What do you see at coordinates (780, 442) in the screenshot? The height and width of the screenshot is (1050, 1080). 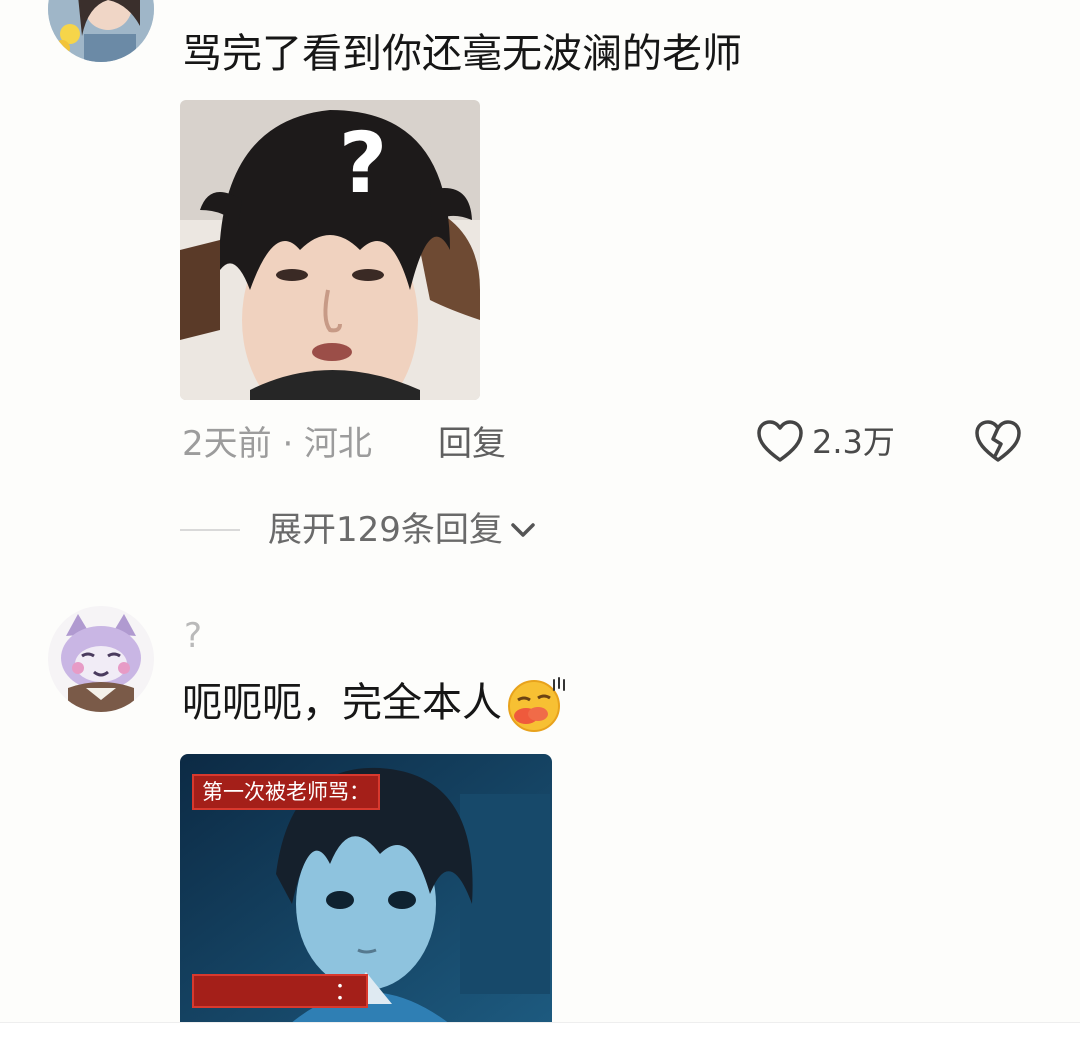 I see `heart-outline-icon` at bounding box center [780, 442].